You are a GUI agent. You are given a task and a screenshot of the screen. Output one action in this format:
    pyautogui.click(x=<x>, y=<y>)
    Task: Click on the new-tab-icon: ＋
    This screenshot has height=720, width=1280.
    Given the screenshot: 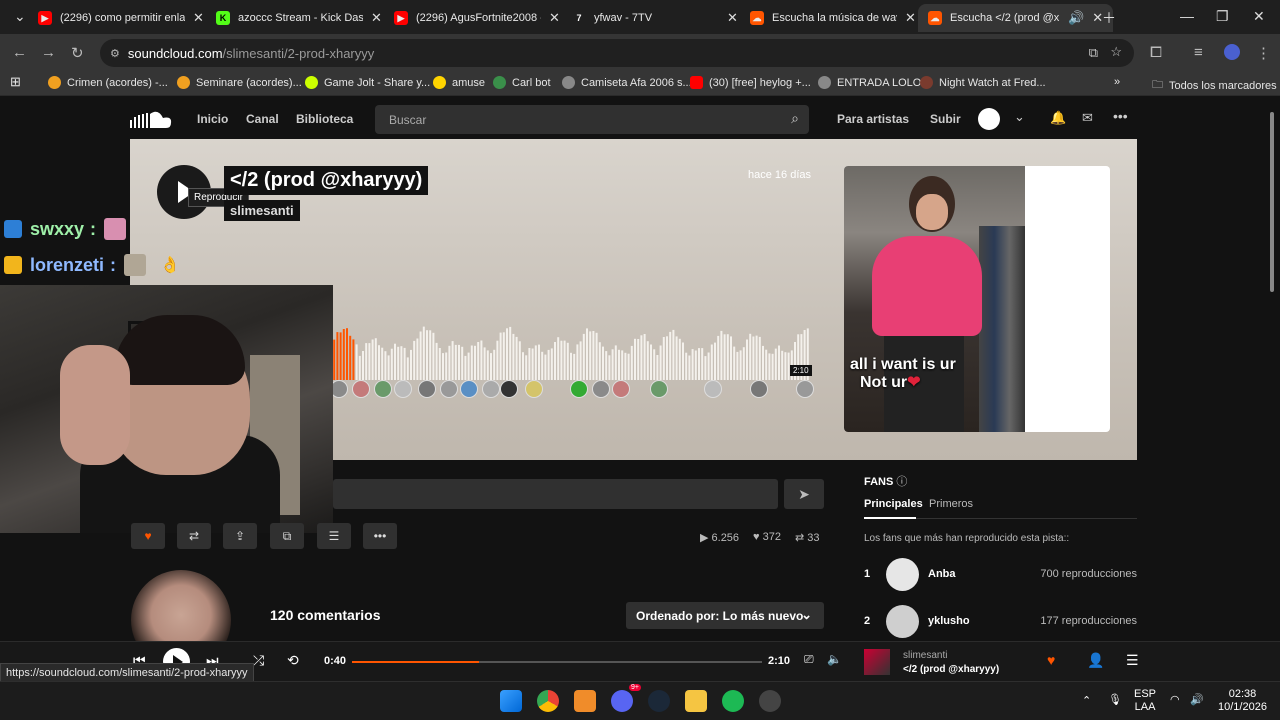 What is the action you would take?
    pyautogui.click(x=1109, y=18)
    